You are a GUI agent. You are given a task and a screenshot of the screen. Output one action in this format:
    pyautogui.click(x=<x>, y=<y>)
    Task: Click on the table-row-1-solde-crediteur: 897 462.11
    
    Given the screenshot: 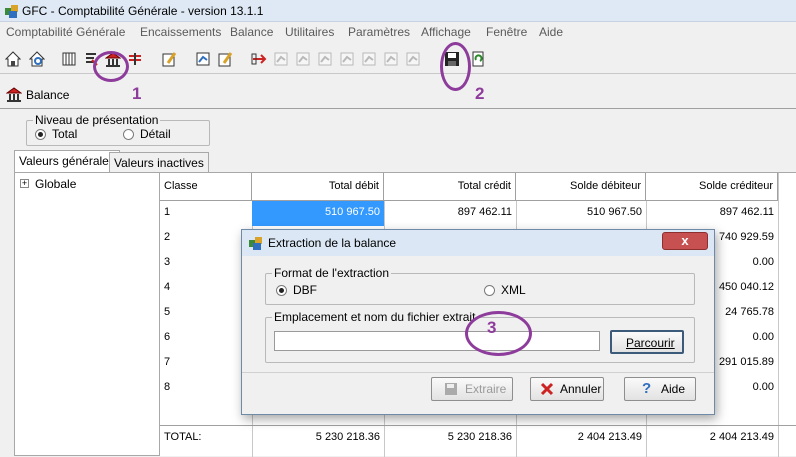 What is the action you would take?
    pyautogui.click(x=712, y=213)
    